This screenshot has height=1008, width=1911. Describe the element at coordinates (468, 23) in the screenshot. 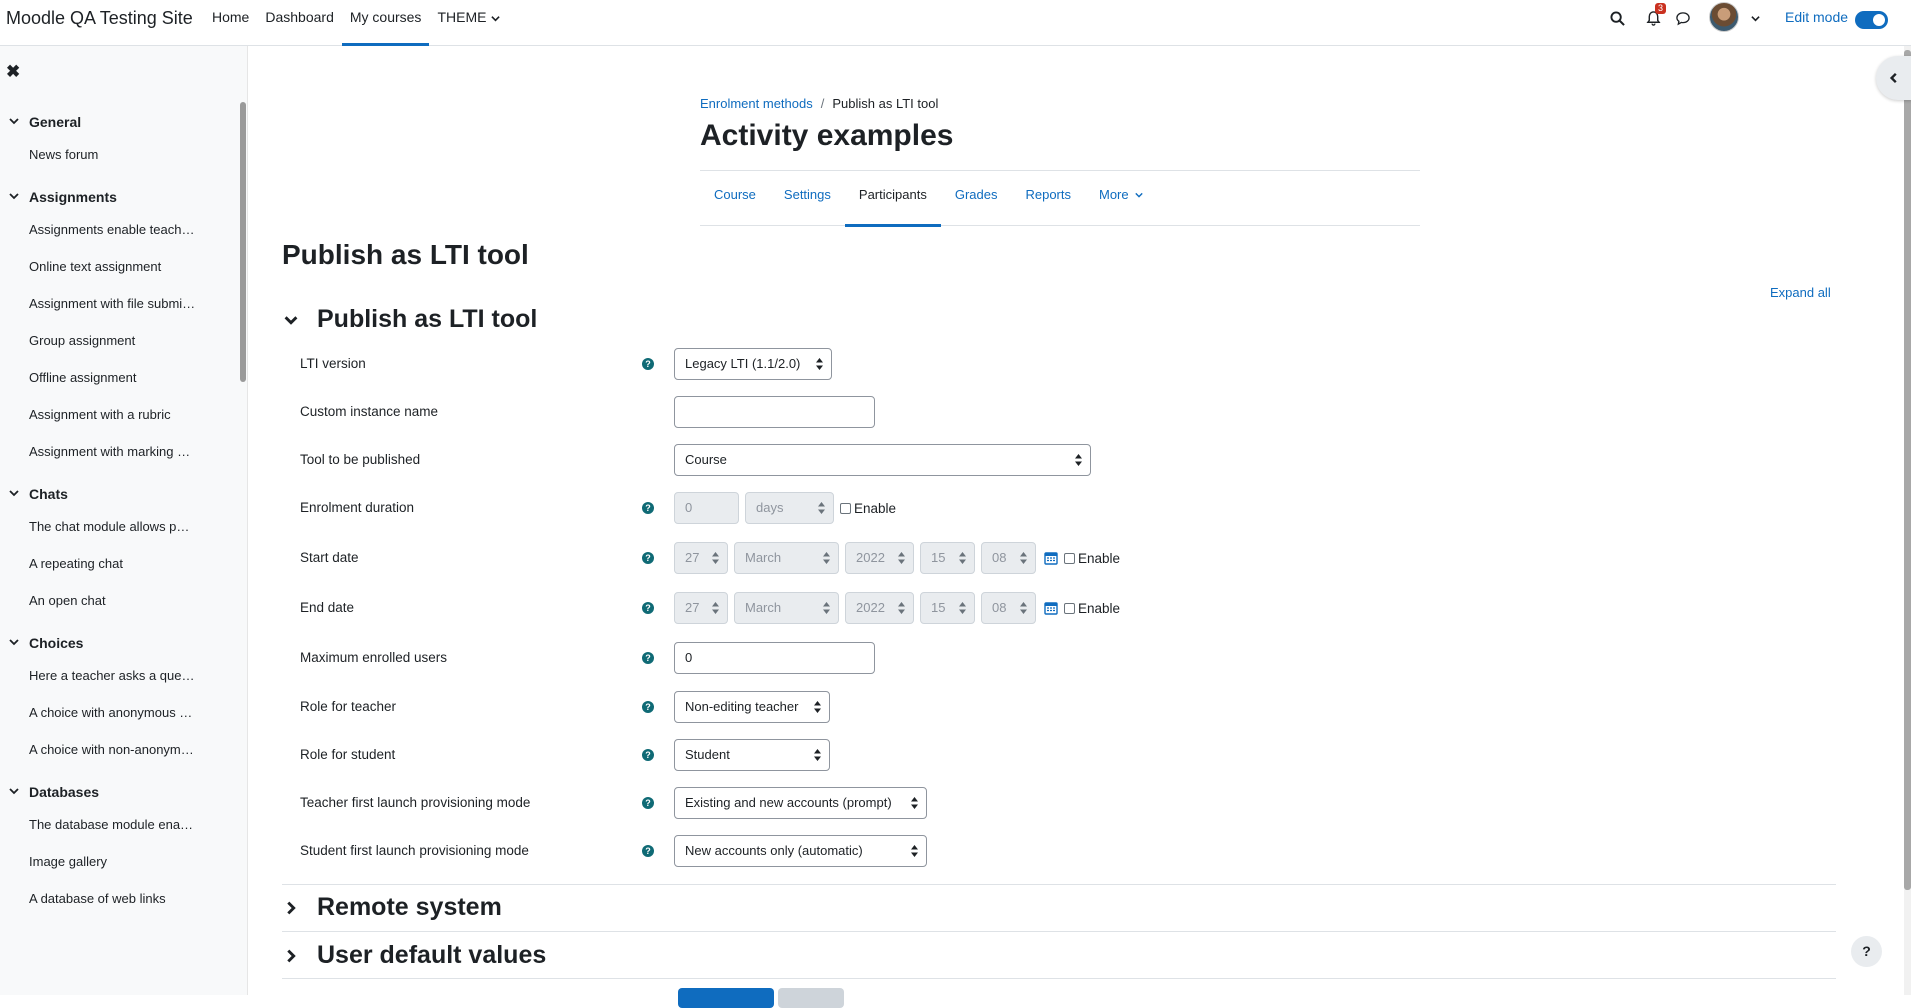

I see `nav-theme: THEME` at that location.